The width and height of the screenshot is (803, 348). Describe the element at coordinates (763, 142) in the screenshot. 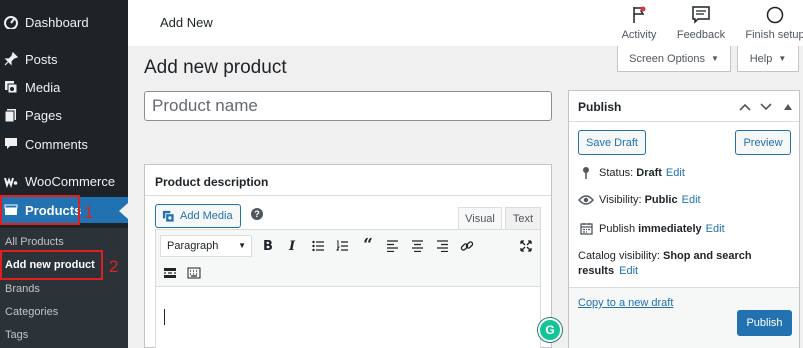

I see `preview-button: Preview` at that location.